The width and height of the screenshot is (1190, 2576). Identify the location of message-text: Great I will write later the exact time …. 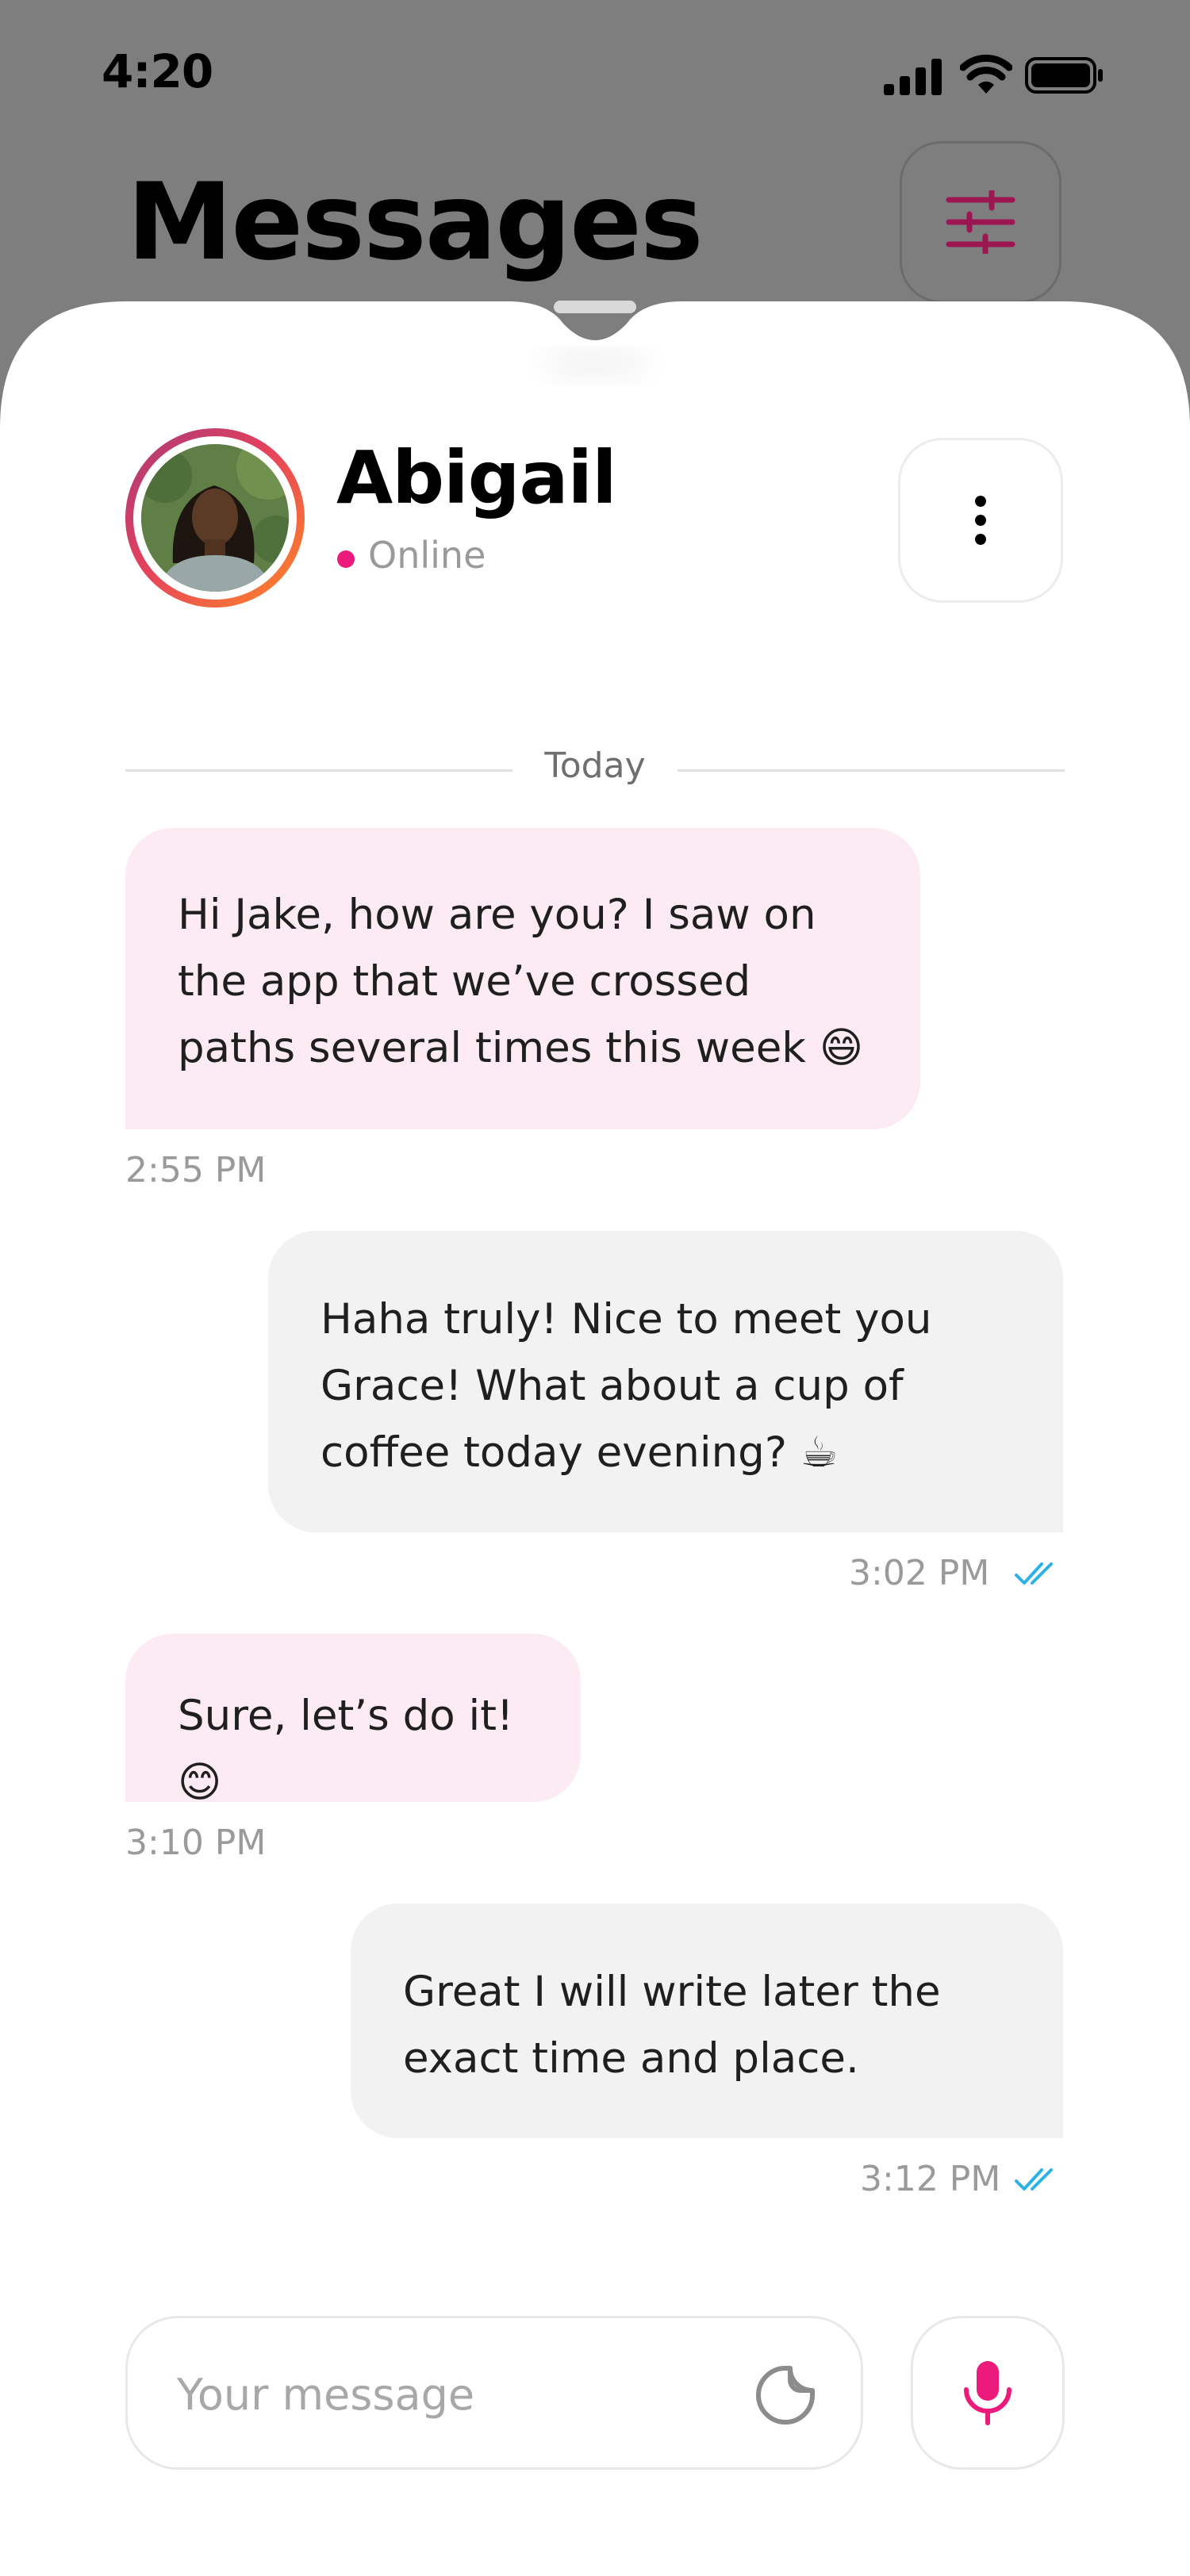
(672, 2025).